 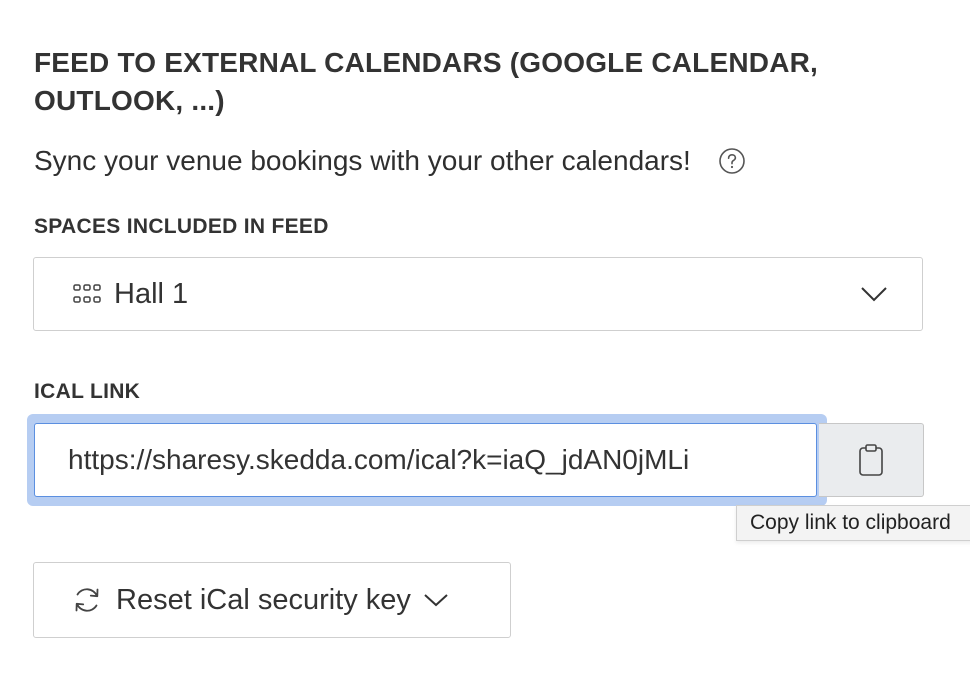 What do you see at coordinates (181, 226) in the screenshot?
I see `spaces-label: SPACES INCLUDED IN FEED` at bounding box center [181, 226].